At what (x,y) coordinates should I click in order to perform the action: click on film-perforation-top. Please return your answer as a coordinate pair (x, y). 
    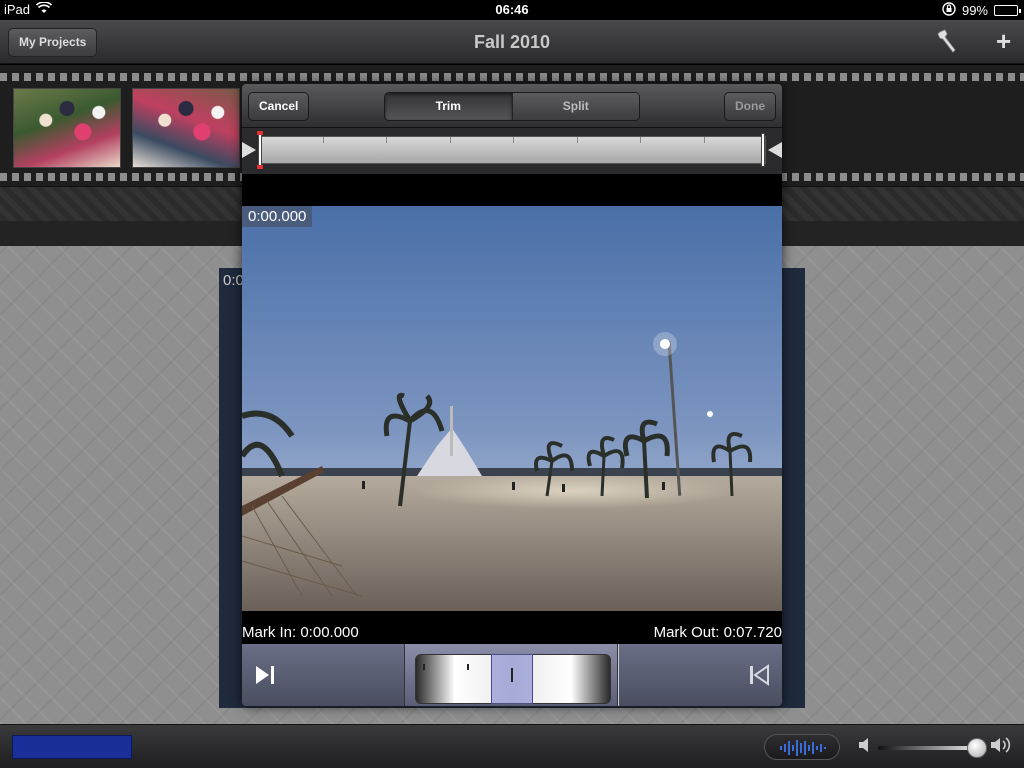
    Looking at the image, I should click on (512, 77).